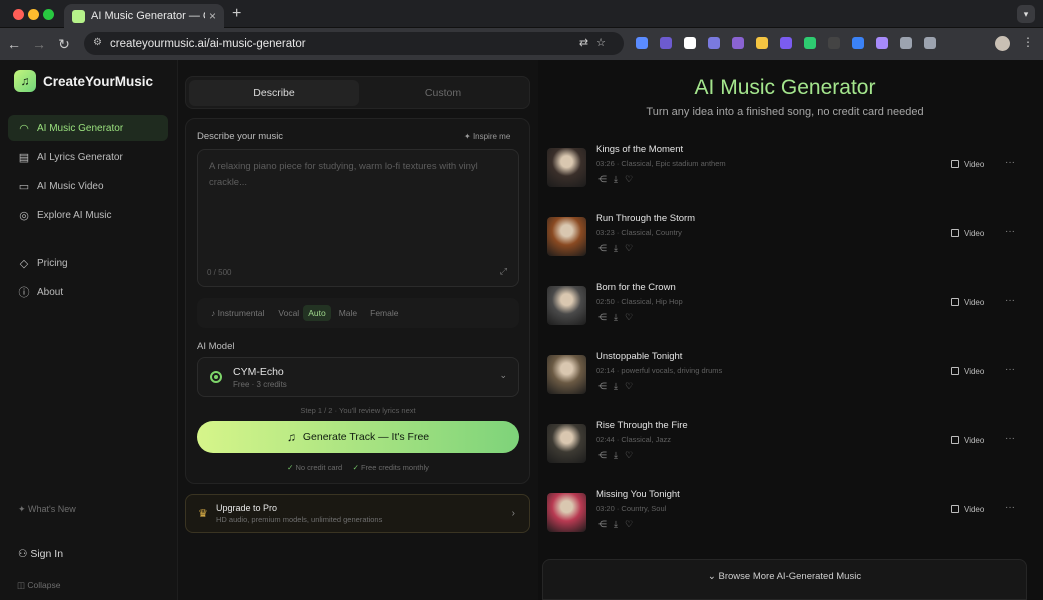 This screenshot has height=600, width=1043. Describe the element at coordinates (348, 313) in the screenshot. I see `vocal-option-male: Male` at that location.